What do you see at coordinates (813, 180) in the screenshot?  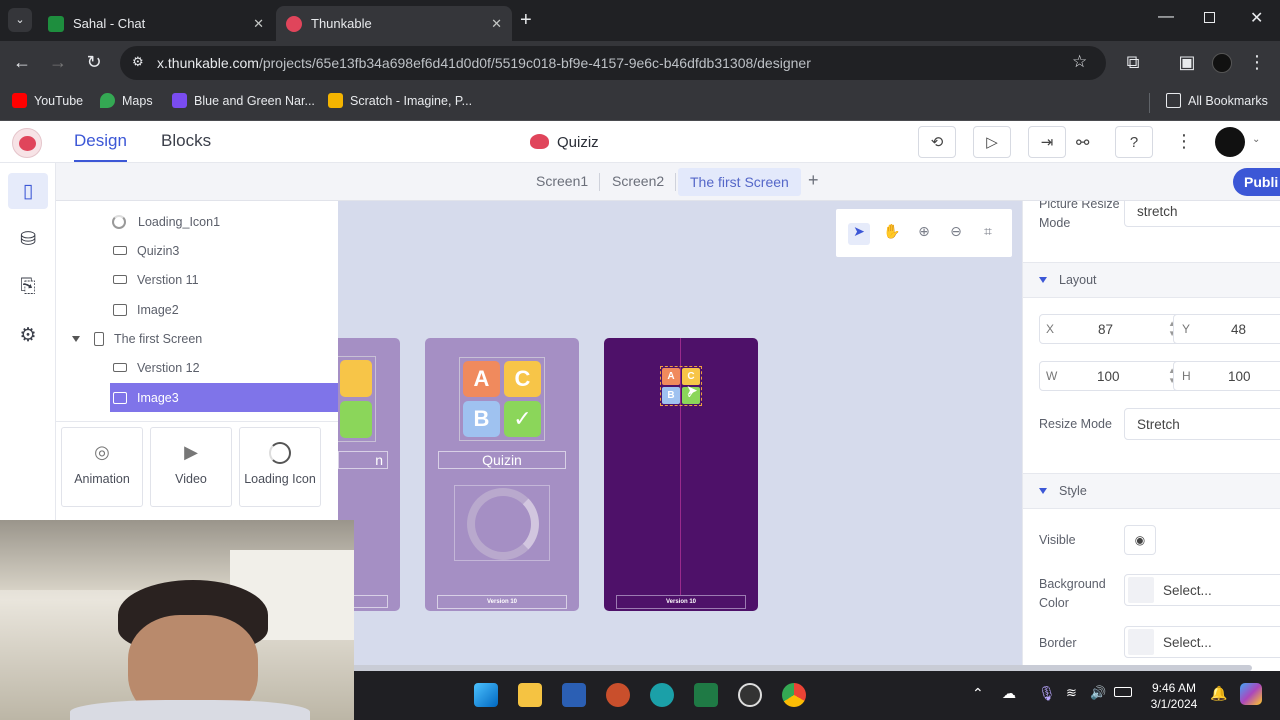 I see `add-screen-button: +` at bounding box center [813, 180].